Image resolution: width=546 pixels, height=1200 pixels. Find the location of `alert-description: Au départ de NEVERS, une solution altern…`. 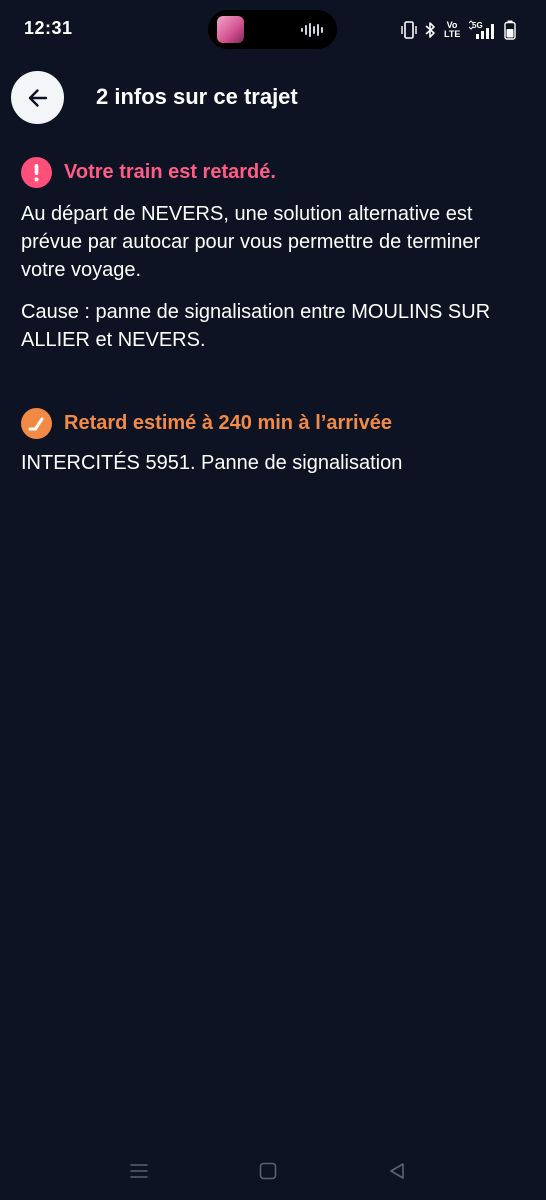

alert-description: Au départ de NEVERS, une solution altern… is located at coordinates (251, 242).